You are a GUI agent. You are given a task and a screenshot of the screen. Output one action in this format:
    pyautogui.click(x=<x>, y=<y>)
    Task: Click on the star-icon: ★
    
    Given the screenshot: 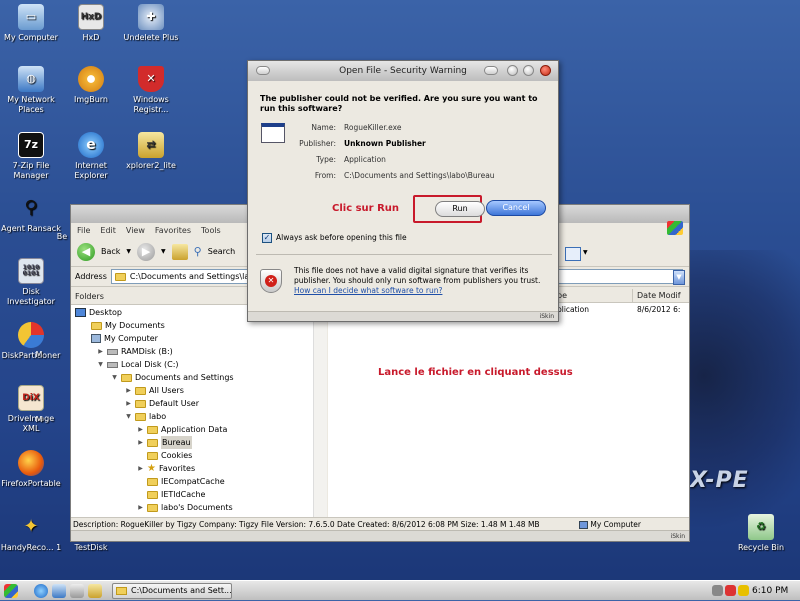 What is the action you would take?
    pyautogui.click(x=151, y=468)
    